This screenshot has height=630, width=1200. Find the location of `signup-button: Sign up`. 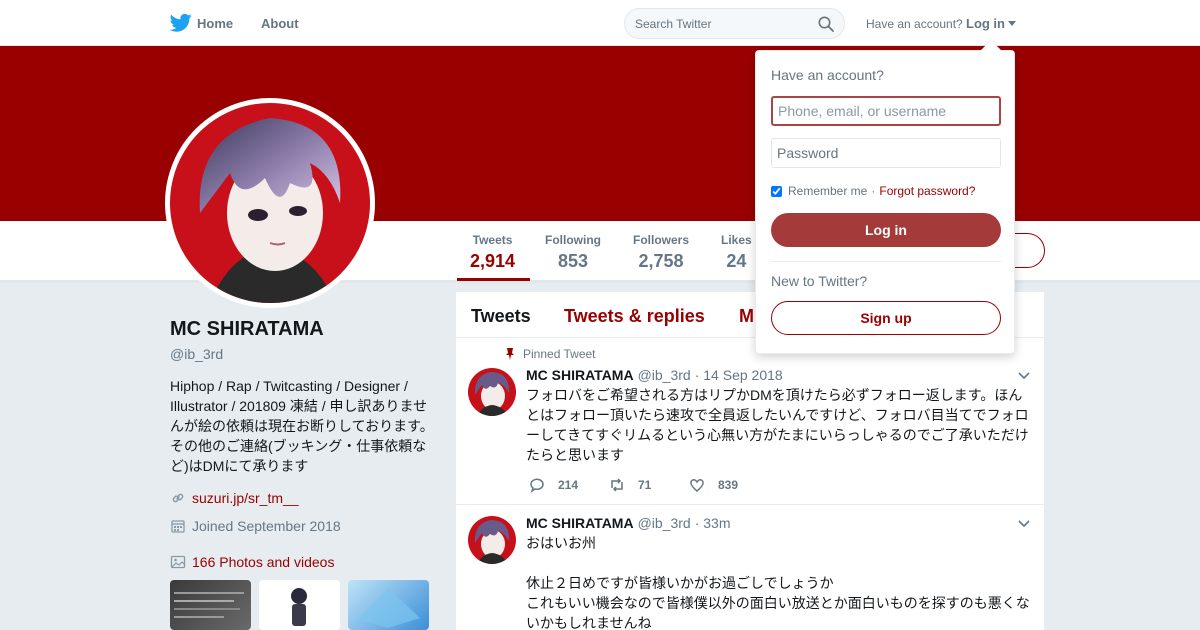

signup-button: Sign up is located at coordinates (886, 318).